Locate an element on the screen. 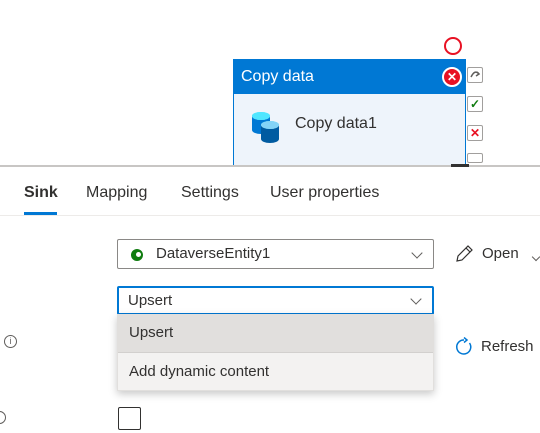 This screenshot has width=540, height=433. write-behavior-dropdown: Upsert Add dynamic content is located at coordinates (275, 352).